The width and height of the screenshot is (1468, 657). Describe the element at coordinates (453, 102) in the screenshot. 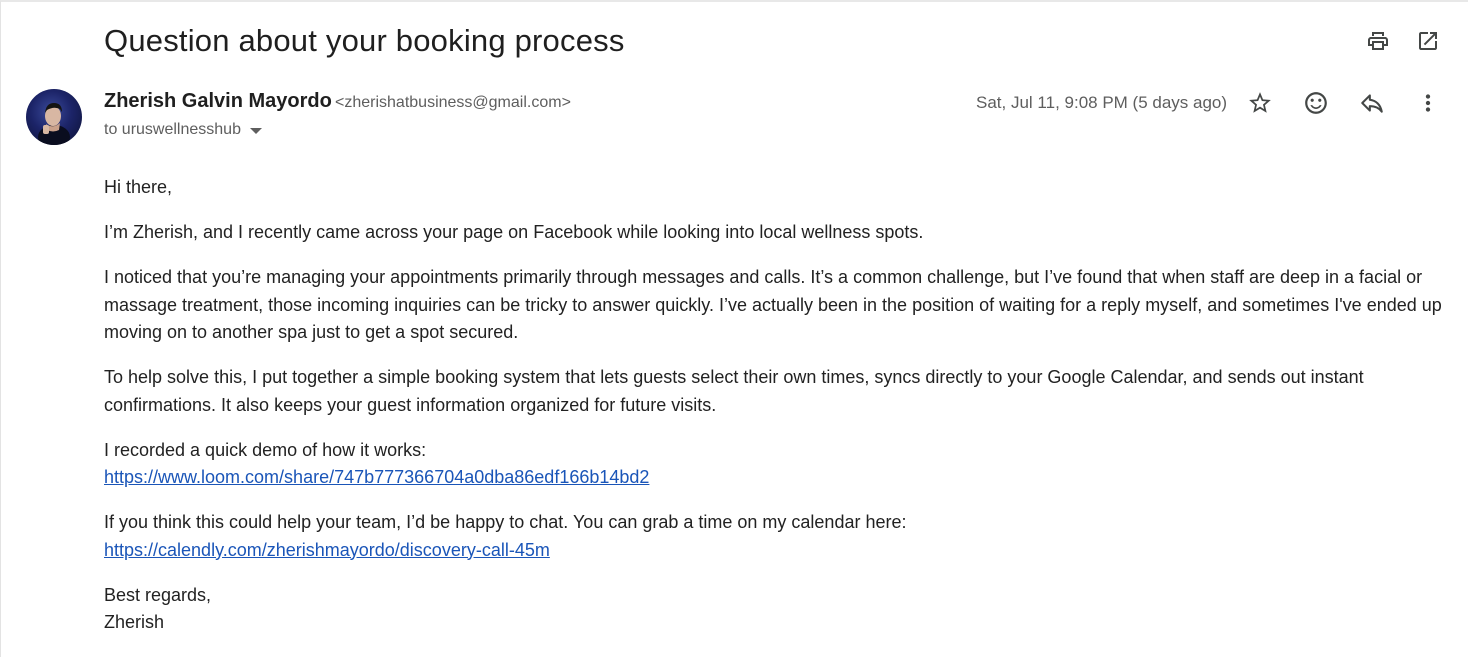

I see `sender-email: <zherishatbusiness@gmail.com>` at that location.